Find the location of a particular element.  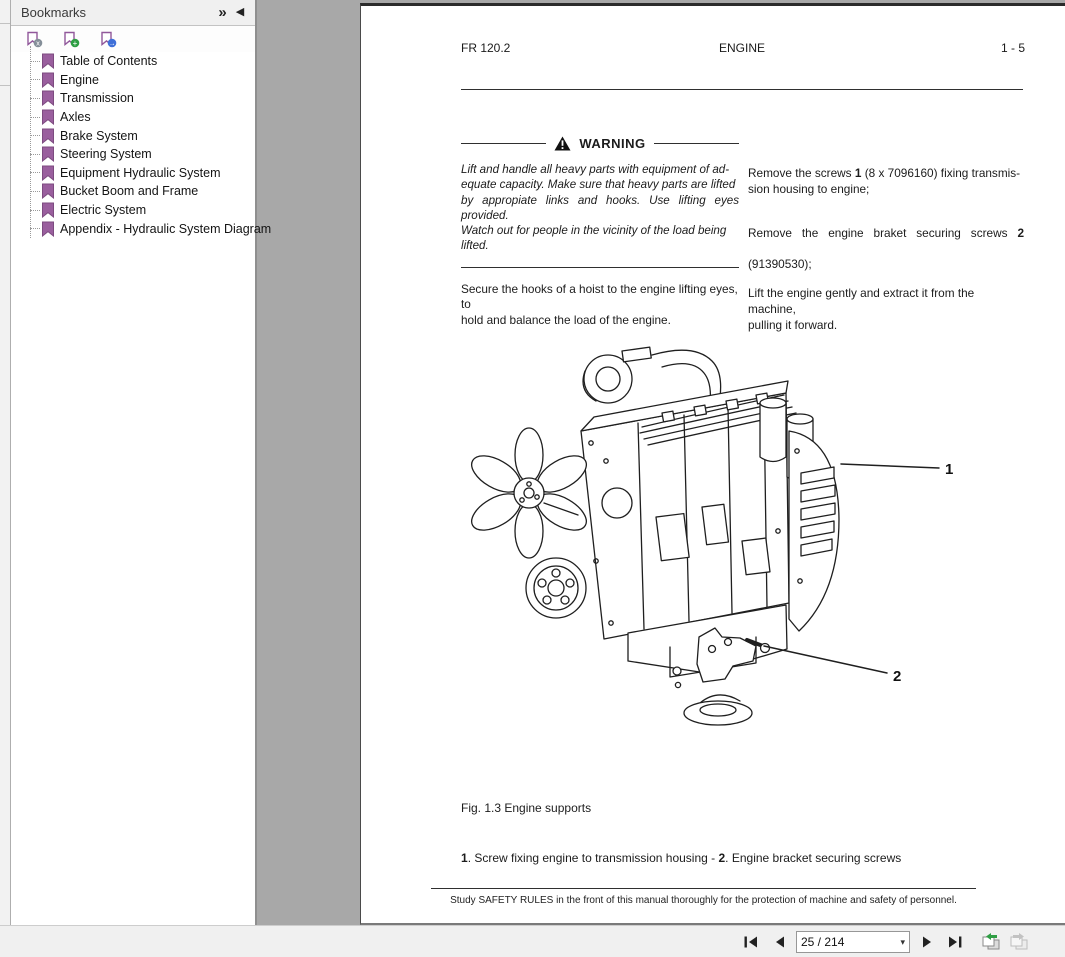

double-chevron-icon: » is located at coordinates (222, 12).